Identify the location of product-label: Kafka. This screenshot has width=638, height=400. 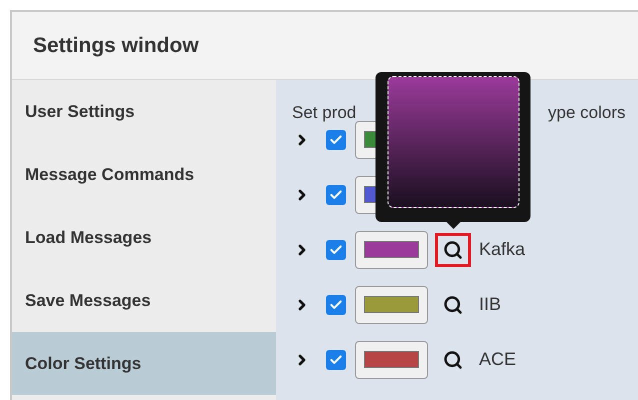
(502, 249).